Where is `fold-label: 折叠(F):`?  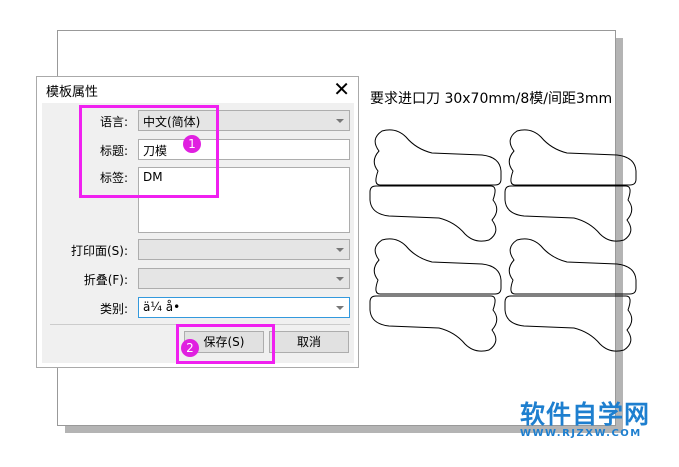
fold-label: 折叠(F): is located at coordinates (105, 280).